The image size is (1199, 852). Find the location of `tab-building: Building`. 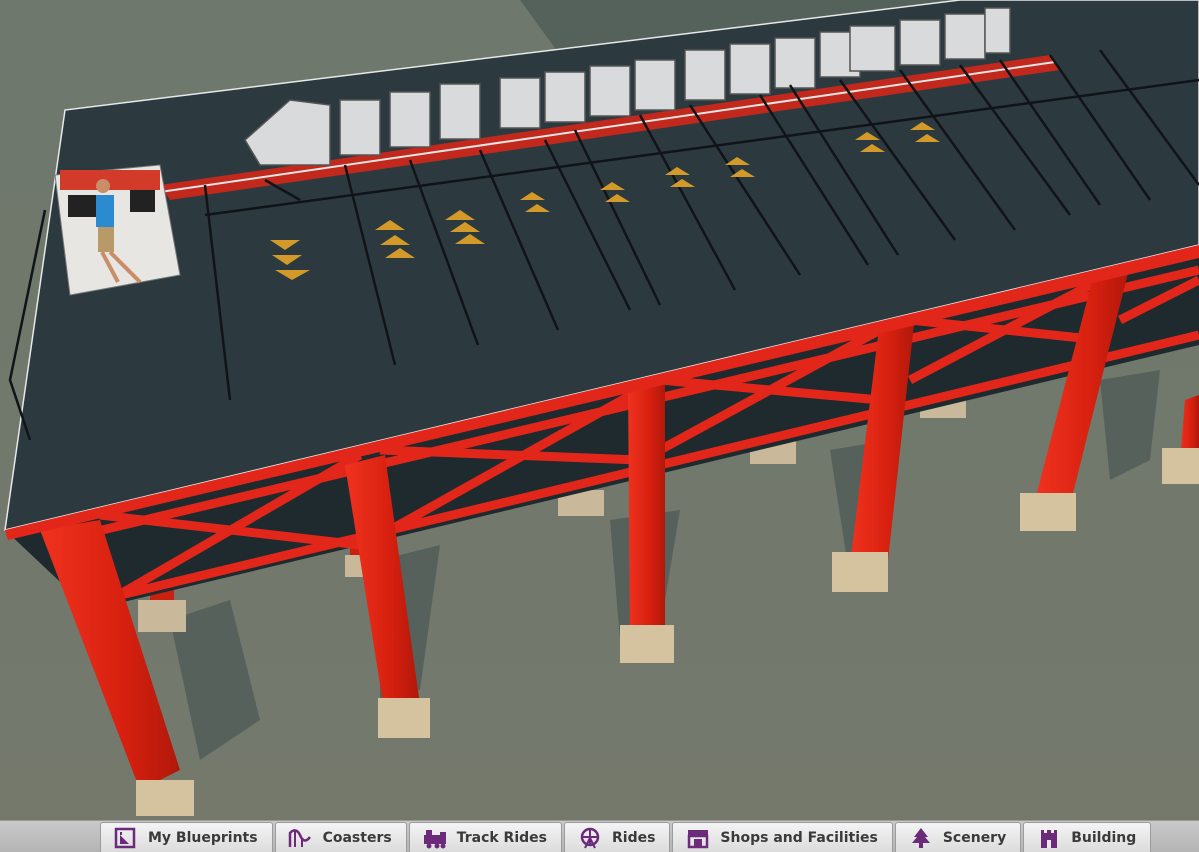

tab-building: Building is located at coordinates (1087, 837).